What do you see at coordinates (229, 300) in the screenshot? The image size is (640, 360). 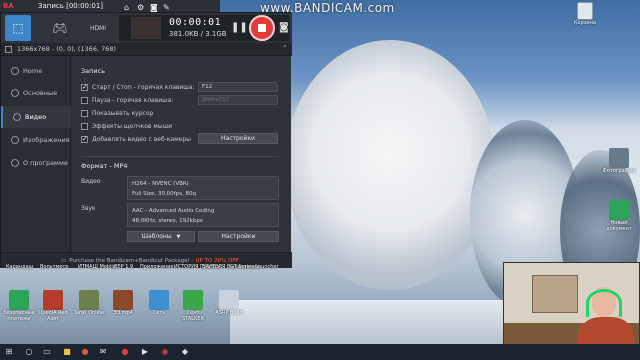 I see `app-icon` at bounding box center [229, 300].